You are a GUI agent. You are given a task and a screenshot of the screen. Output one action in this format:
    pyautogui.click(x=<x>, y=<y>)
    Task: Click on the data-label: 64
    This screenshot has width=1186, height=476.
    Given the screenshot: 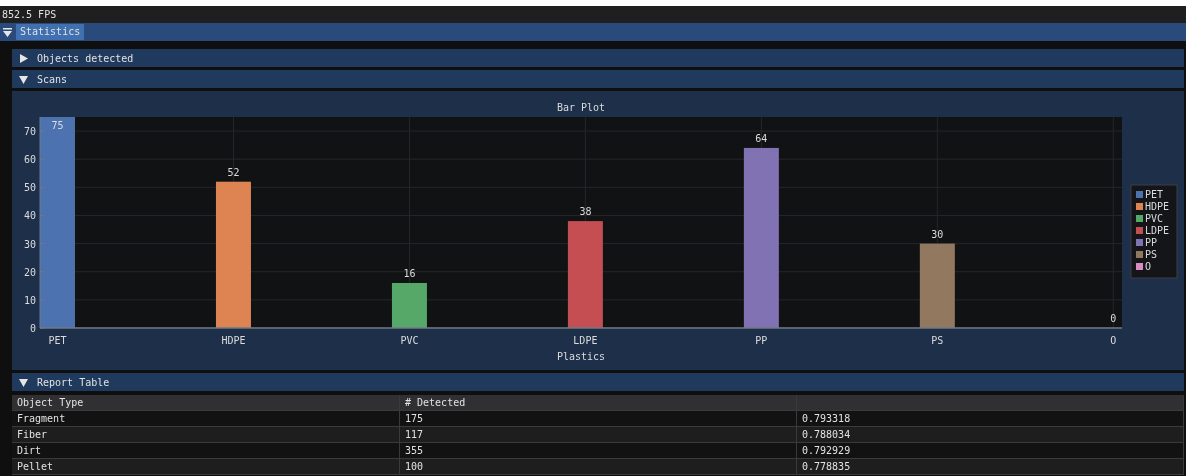 What is the action you would take?
    pyautogui.click(x=761, y=138)
    